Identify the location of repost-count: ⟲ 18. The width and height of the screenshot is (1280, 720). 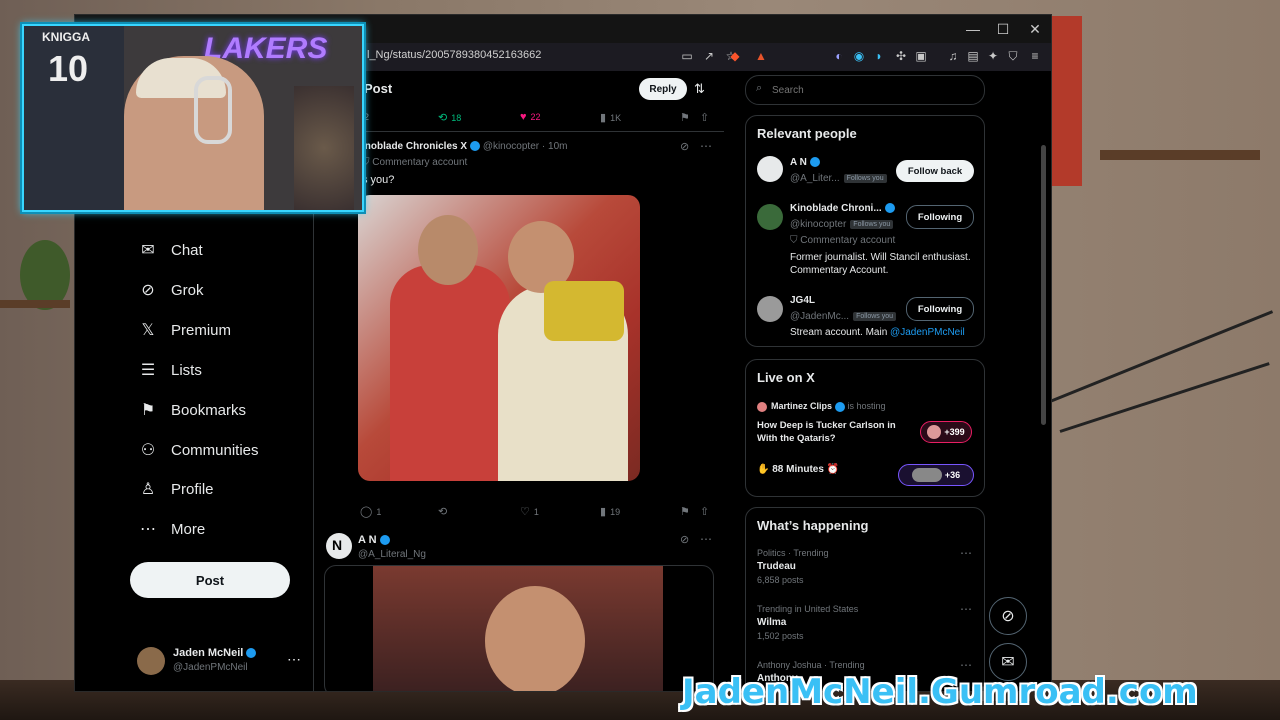
(449, 117).